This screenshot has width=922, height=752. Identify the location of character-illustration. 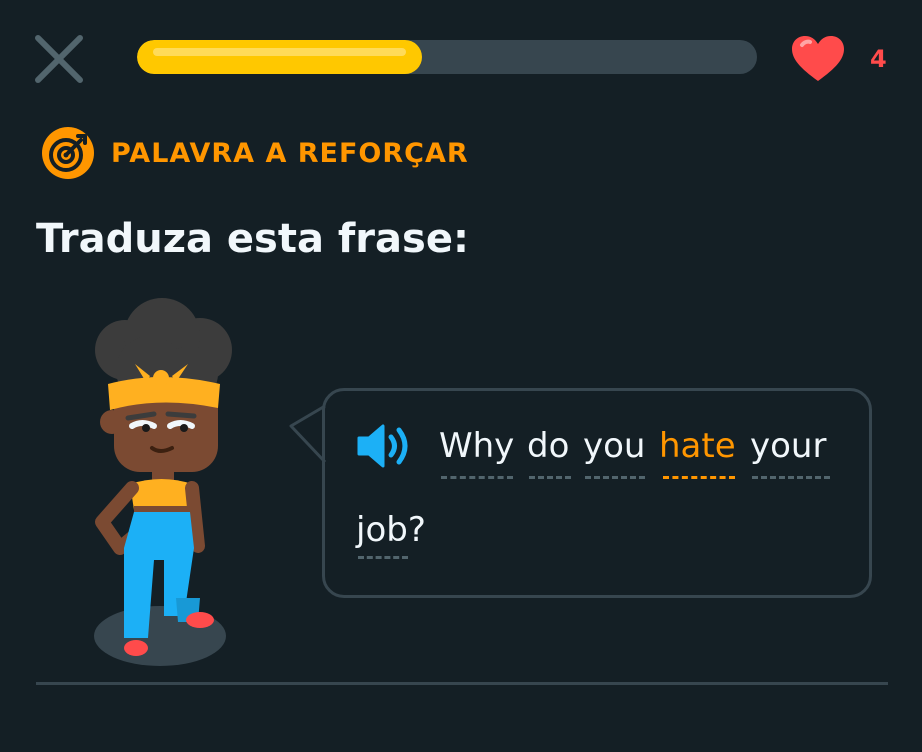
(163, 482).